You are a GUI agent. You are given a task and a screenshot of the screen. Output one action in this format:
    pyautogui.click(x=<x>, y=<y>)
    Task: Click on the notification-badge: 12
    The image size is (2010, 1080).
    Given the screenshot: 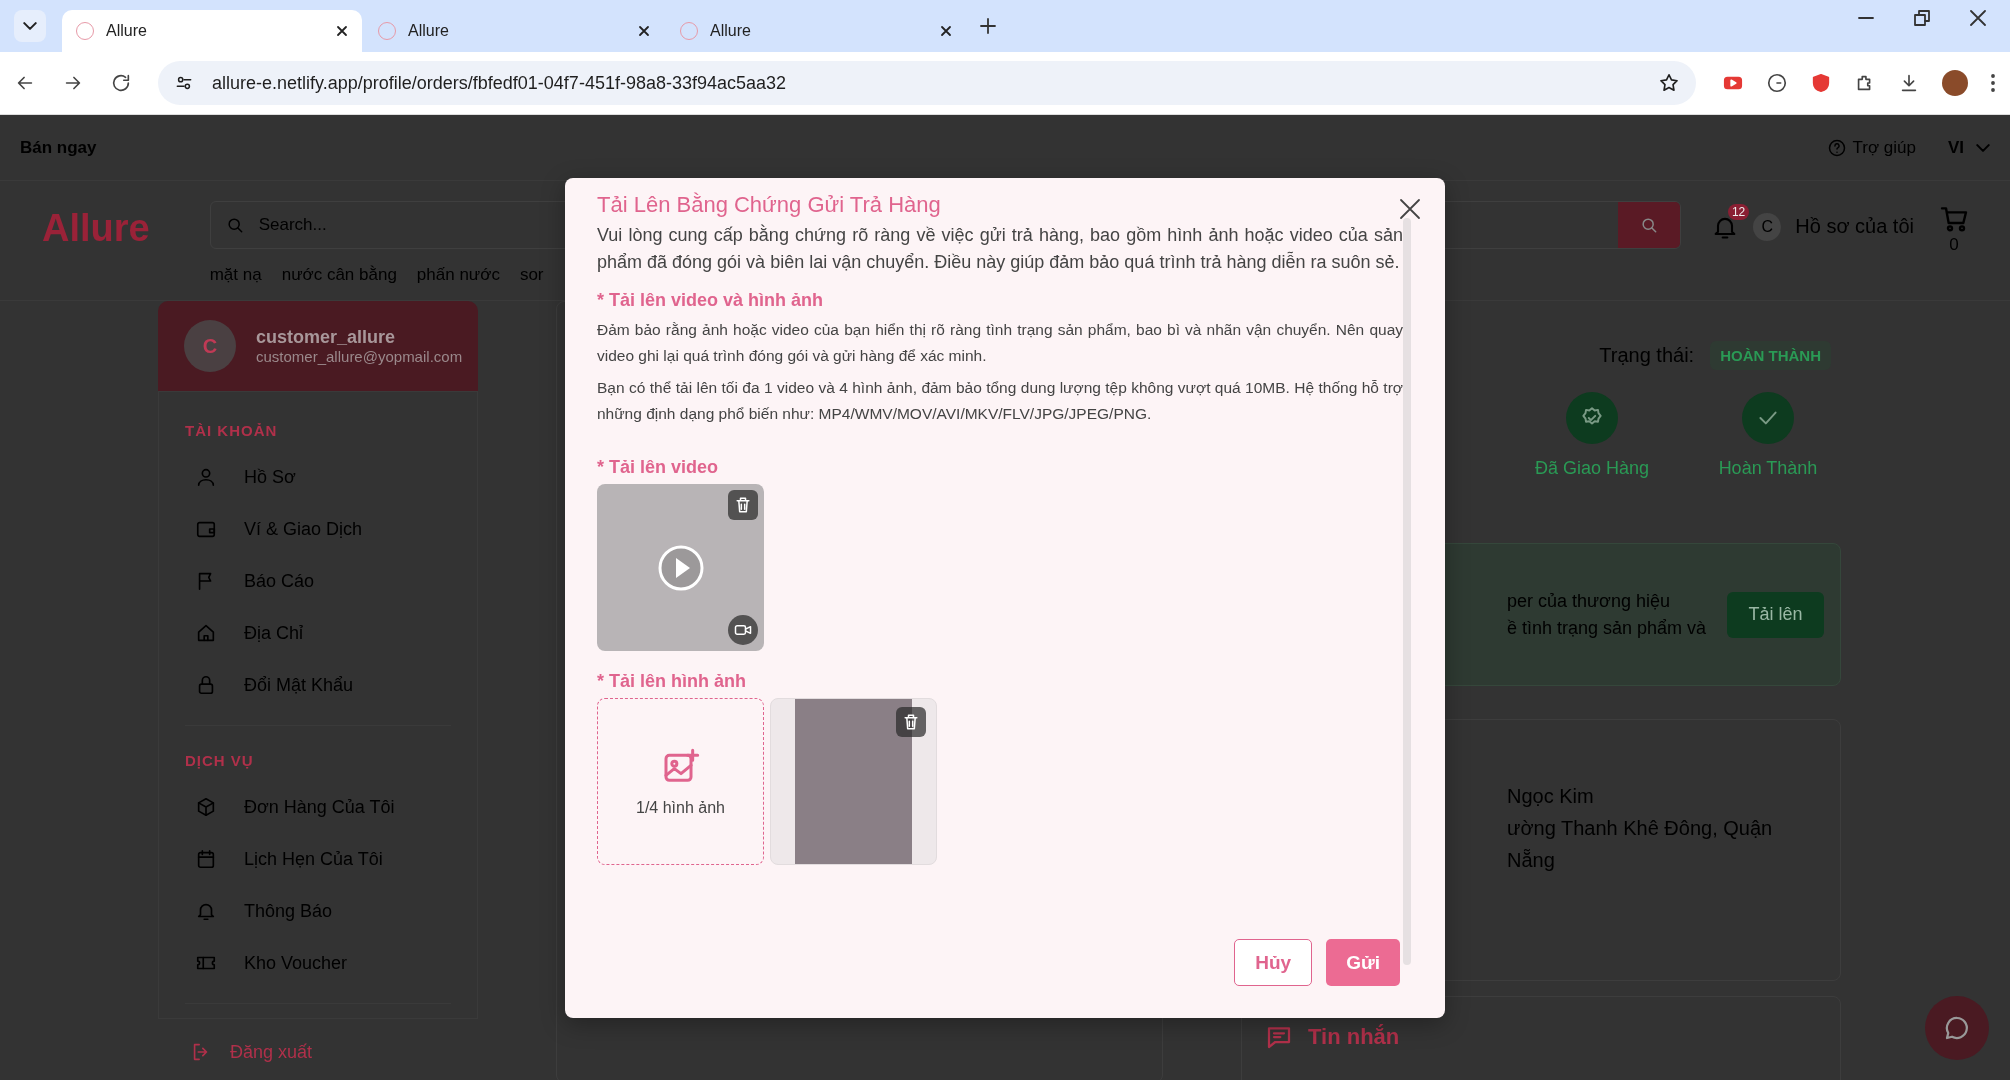 What is the action you would take?
    pyautogui.click(x=1738, y=212)
    